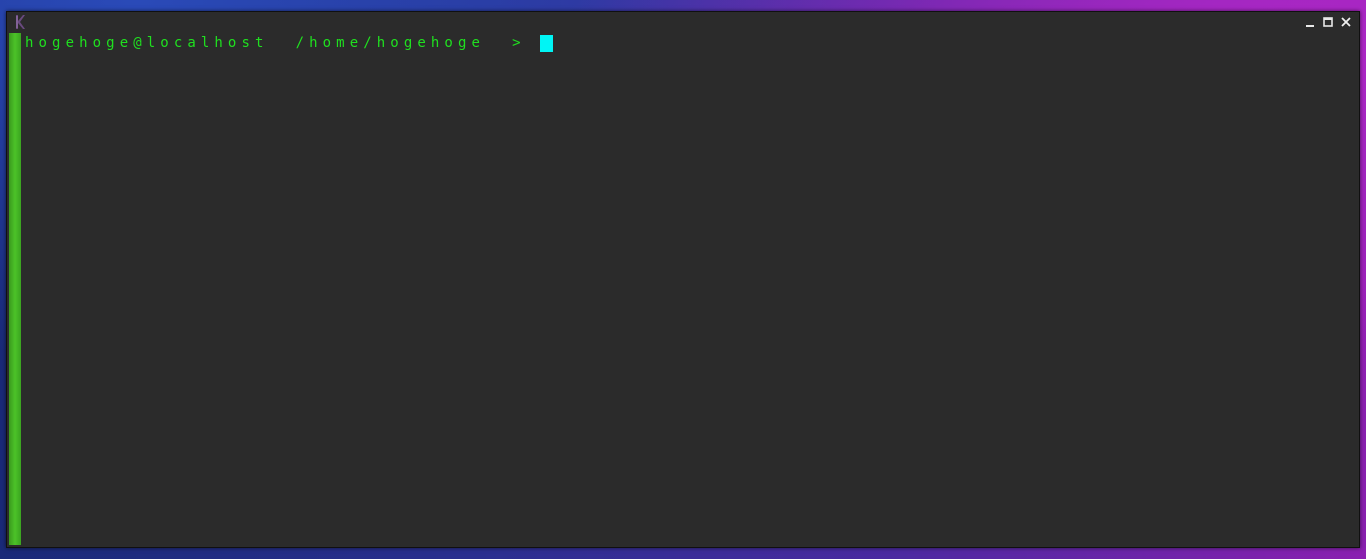  Describe the element at coordinates (1346, 22) in the screenshot. I see `close-icon` at that location.